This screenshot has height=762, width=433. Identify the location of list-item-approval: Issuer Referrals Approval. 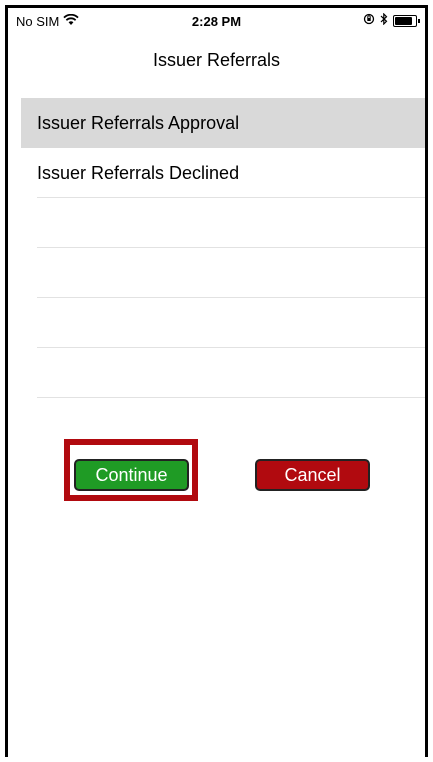
(223, 123).